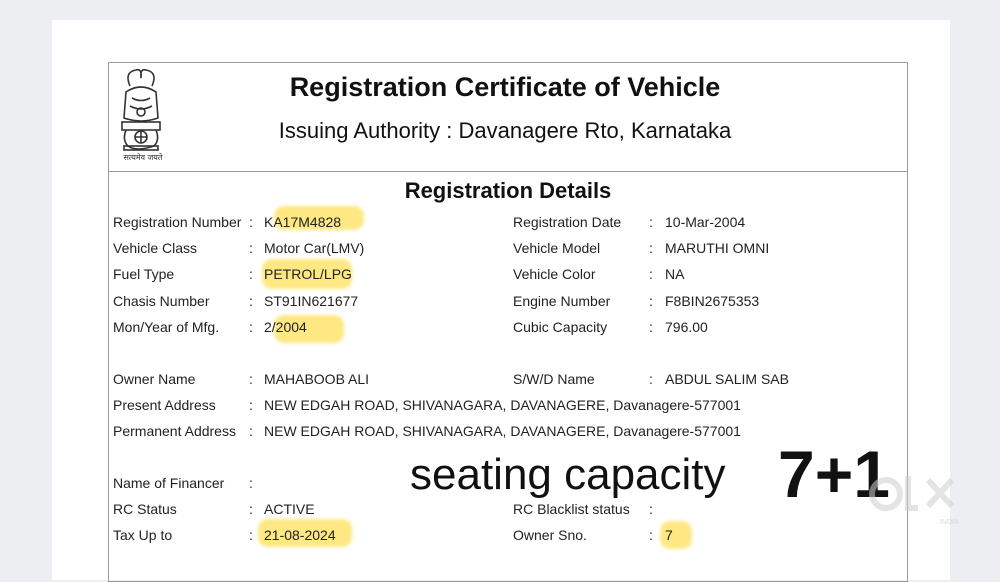 The image size is (1000, 582). Describe the element at coordinates (727, 379) in the screenshot. I see `value-swd-name: ABDUL SALIM SAB` at that location.